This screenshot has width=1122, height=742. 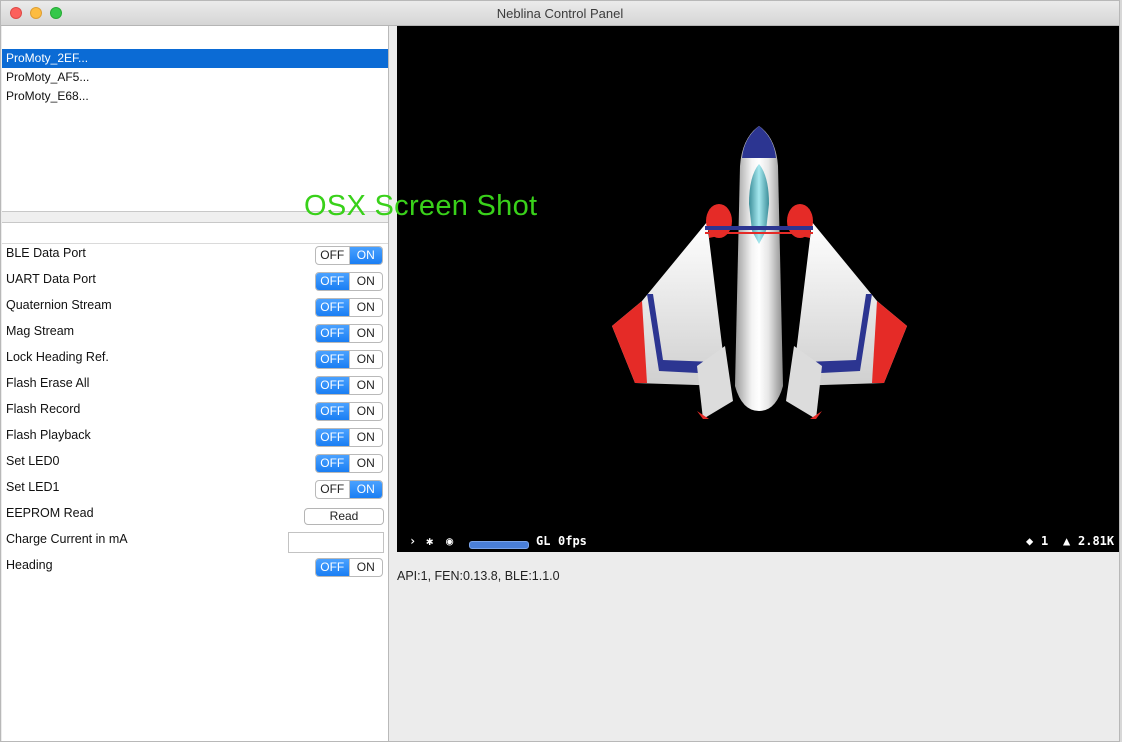 What do you see at coordinates (1030, 541) in the screenshot?
I see `diamond-icon: ◆` at bounding box center [1030, 541].